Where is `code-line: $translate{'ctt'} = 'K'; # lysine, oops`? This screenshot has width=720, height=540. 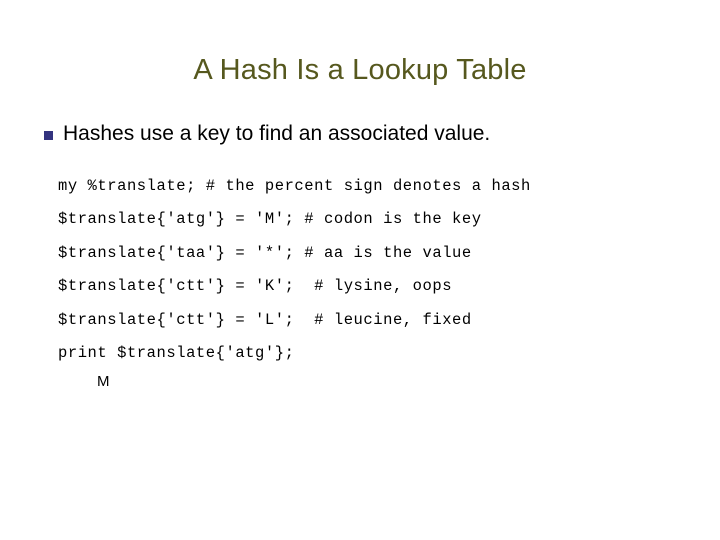 code-line: $translate{'ctt'} = 'K'; # lysine, oops is located at coordinates (255, 286).